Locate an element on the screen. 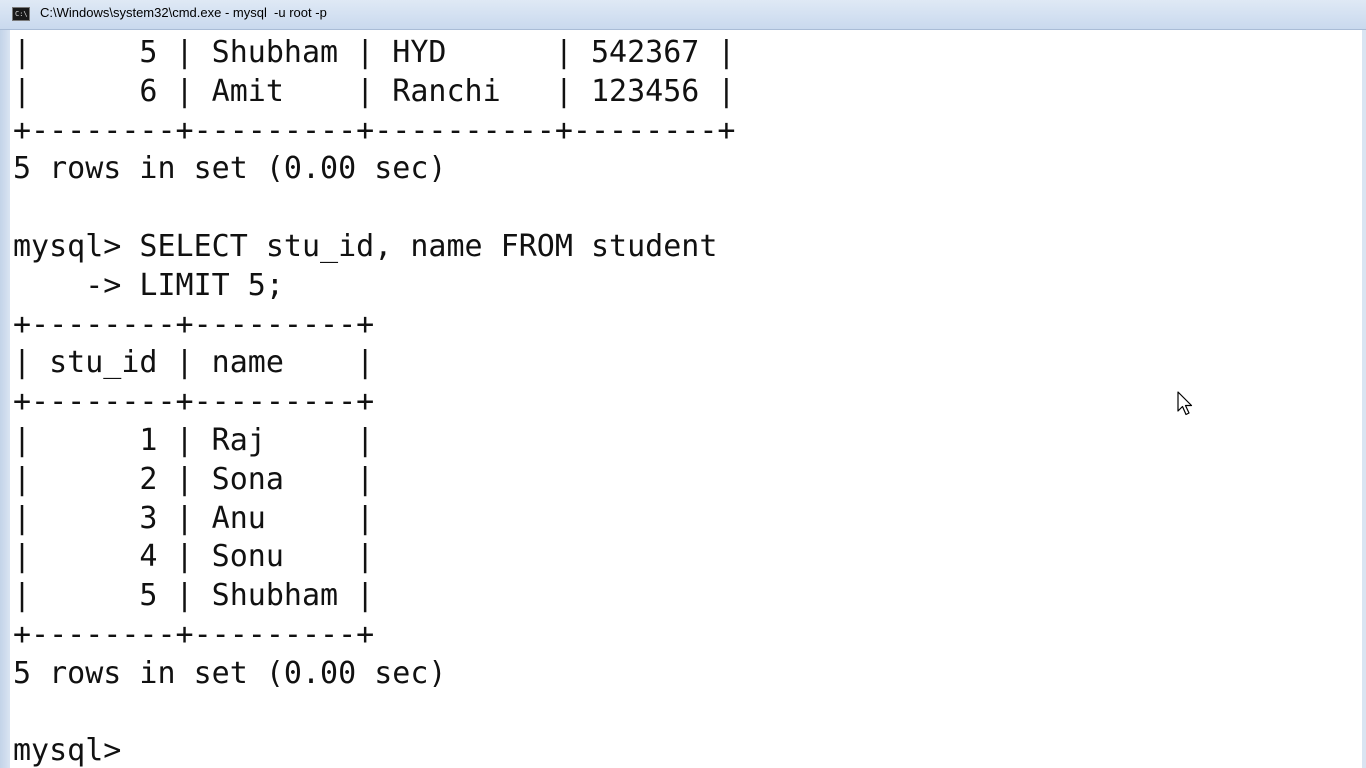 The image size is (1366, 768). console-icon: C:\ is located at coordinates (21, 14).